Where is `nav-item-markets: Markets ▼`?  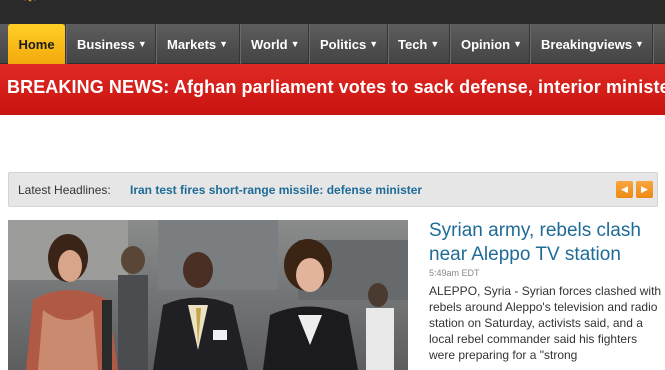
nav-item-markets: Markets ▼ is located at coordinates (197, 44).